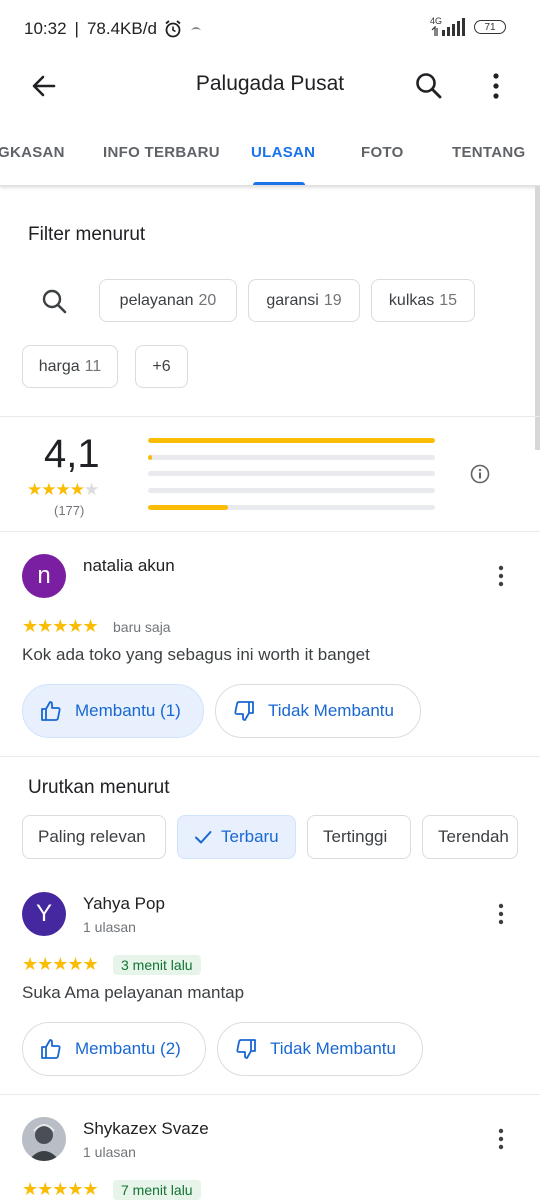 Image resolution: width=540 pixels, height=1200 pixels. I want to click on search-button, so click(429, 86).